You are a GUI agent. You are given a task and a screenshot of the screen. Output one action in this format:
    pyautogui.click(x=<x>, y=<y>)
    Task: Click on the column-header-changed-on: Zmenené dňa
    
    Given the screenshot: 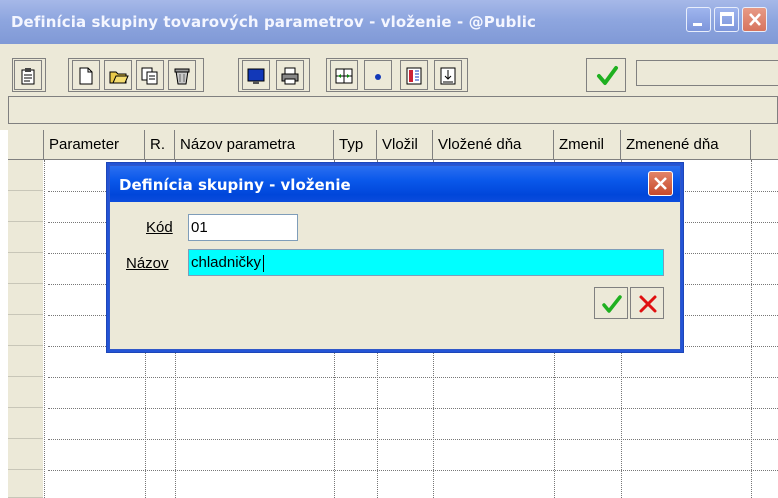 What is the action you would take?
    pyautogui.click(x=686, y=145)
    